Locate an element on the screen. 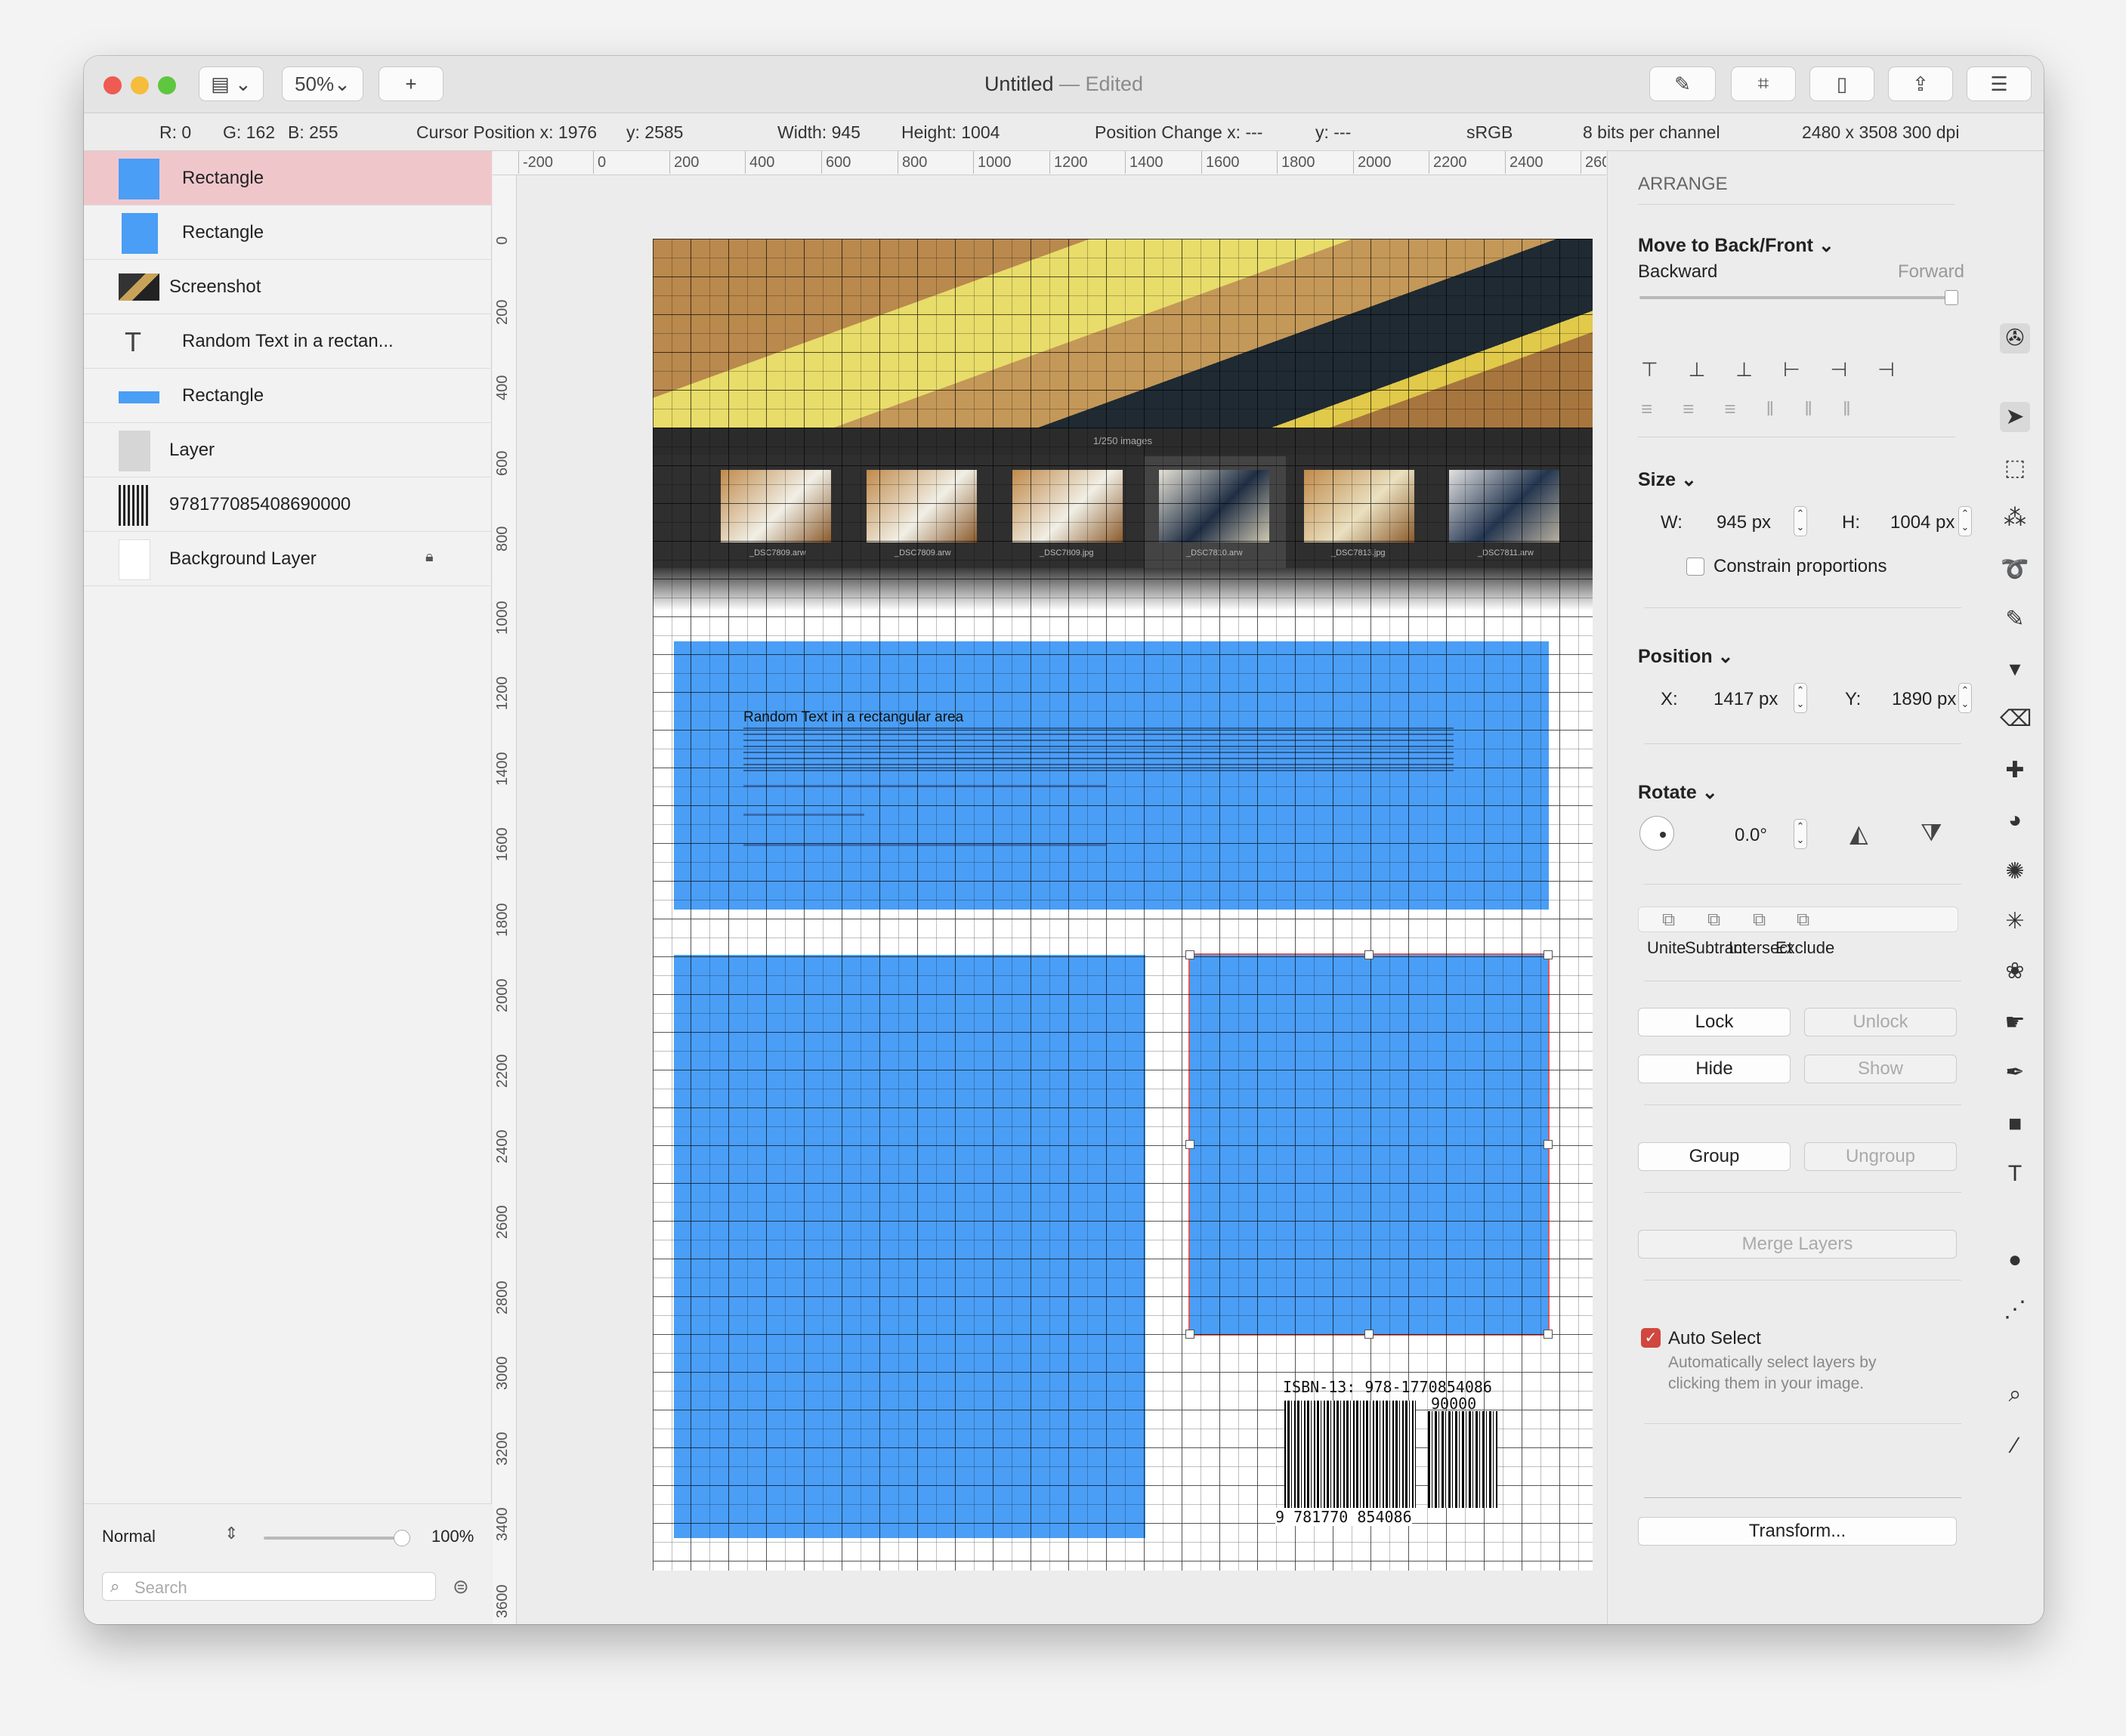 The height and width of the screenshot is (1736, 2126). arrange-slider-knob is located at coordinates (1951, 297).